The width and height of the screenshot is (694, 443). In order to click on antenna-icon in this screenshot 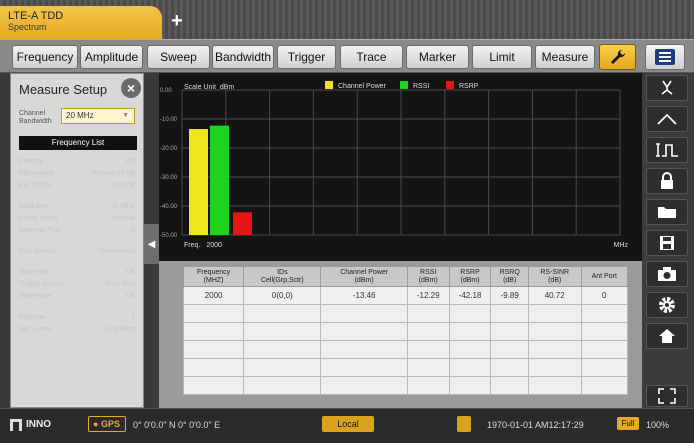, I will do `click(667, 88)`.